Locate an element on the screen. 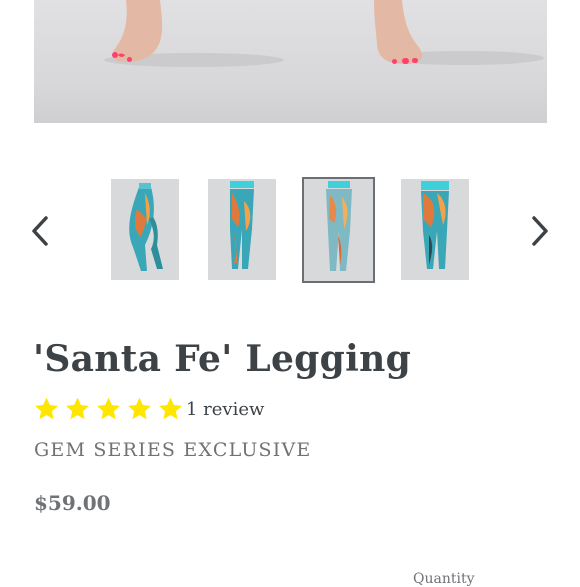 The image size is (580, 587). product-vendor: GEM SERIES EXCLUSIVE is located at coordinates (173, 450).